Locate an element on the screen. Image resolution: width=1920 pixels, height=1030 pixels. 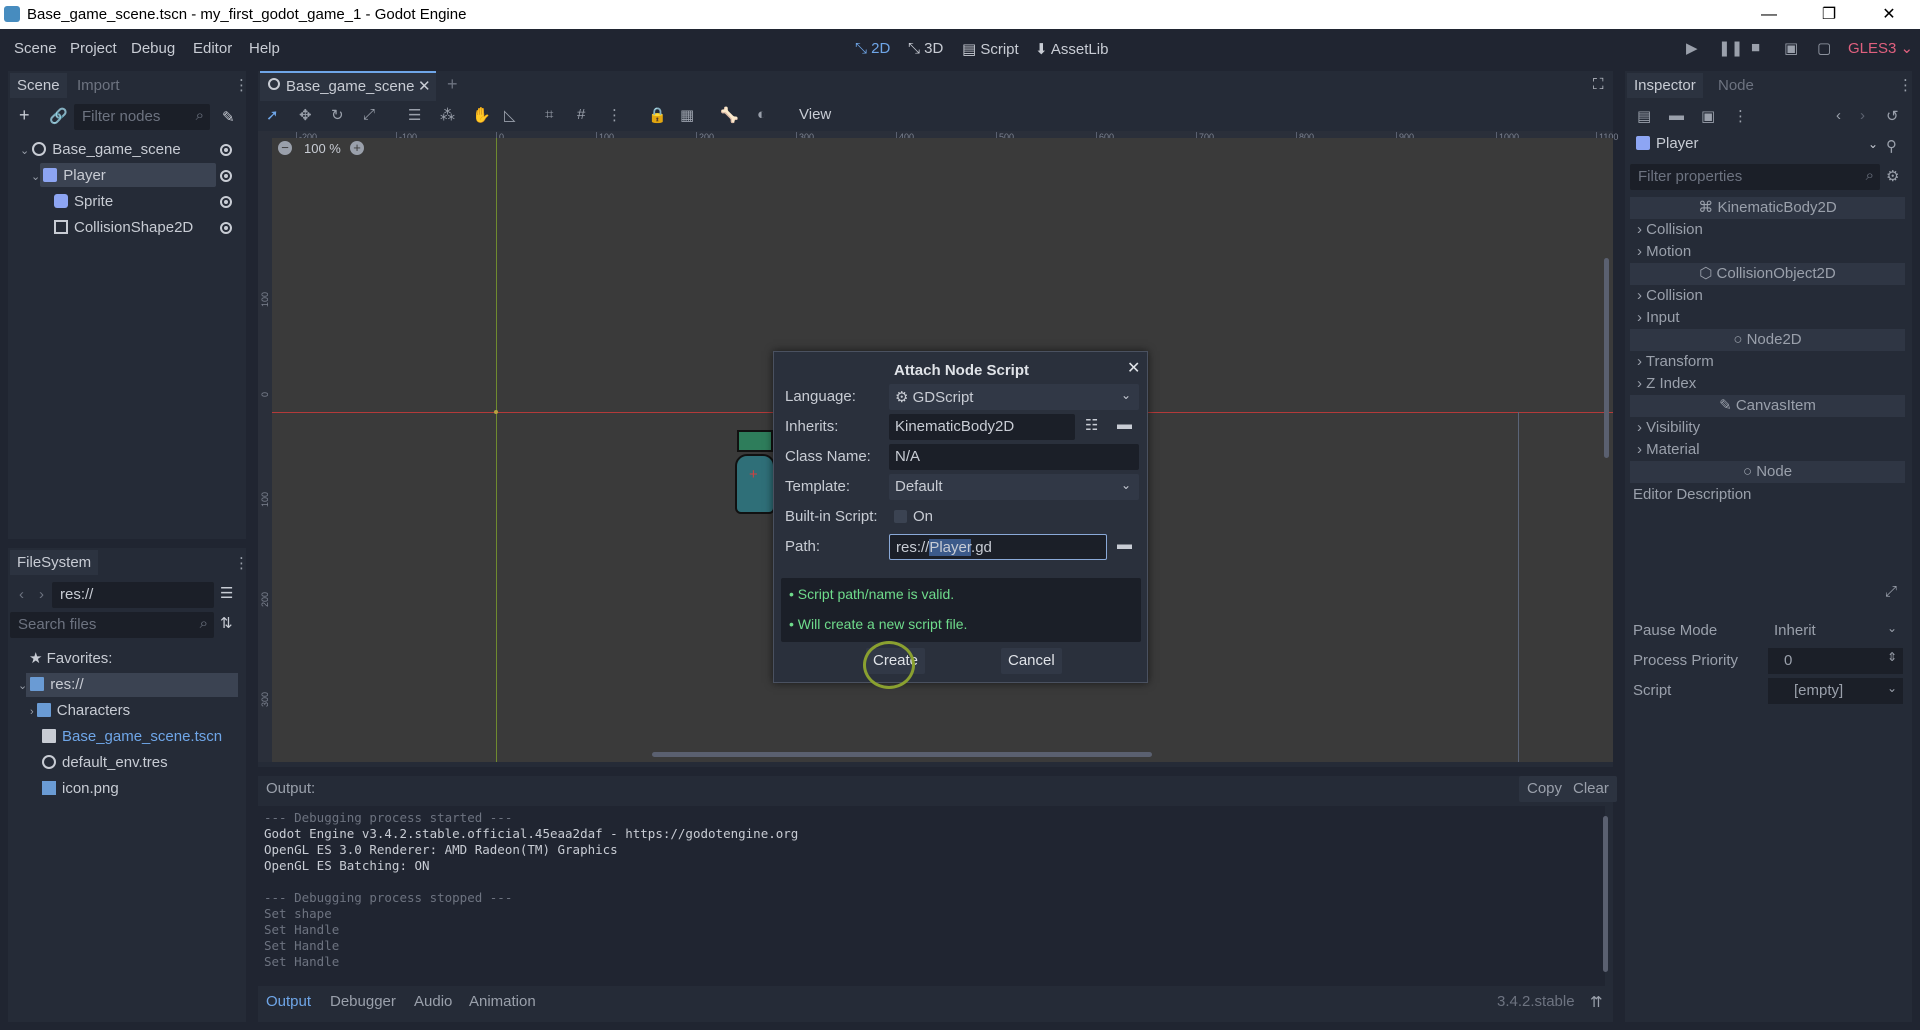
inherits-field: KinematicBody2D is located at coordinates (982, 427).